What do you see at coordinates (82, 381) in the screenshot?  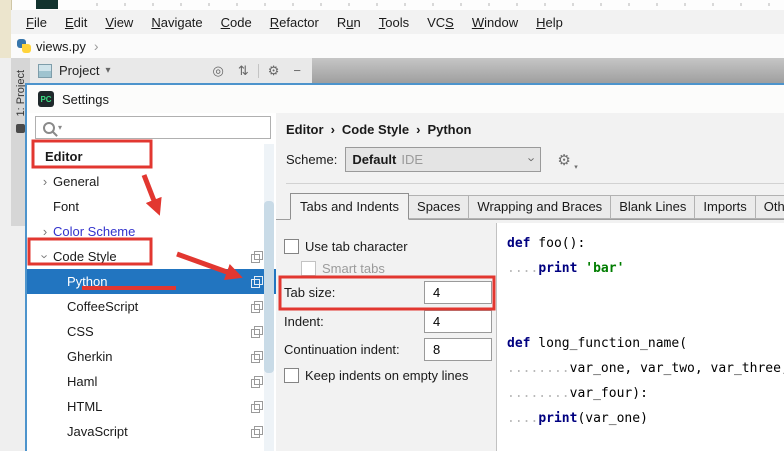 I see `tree-item-label: Haml` at bounding box center [82, 381].